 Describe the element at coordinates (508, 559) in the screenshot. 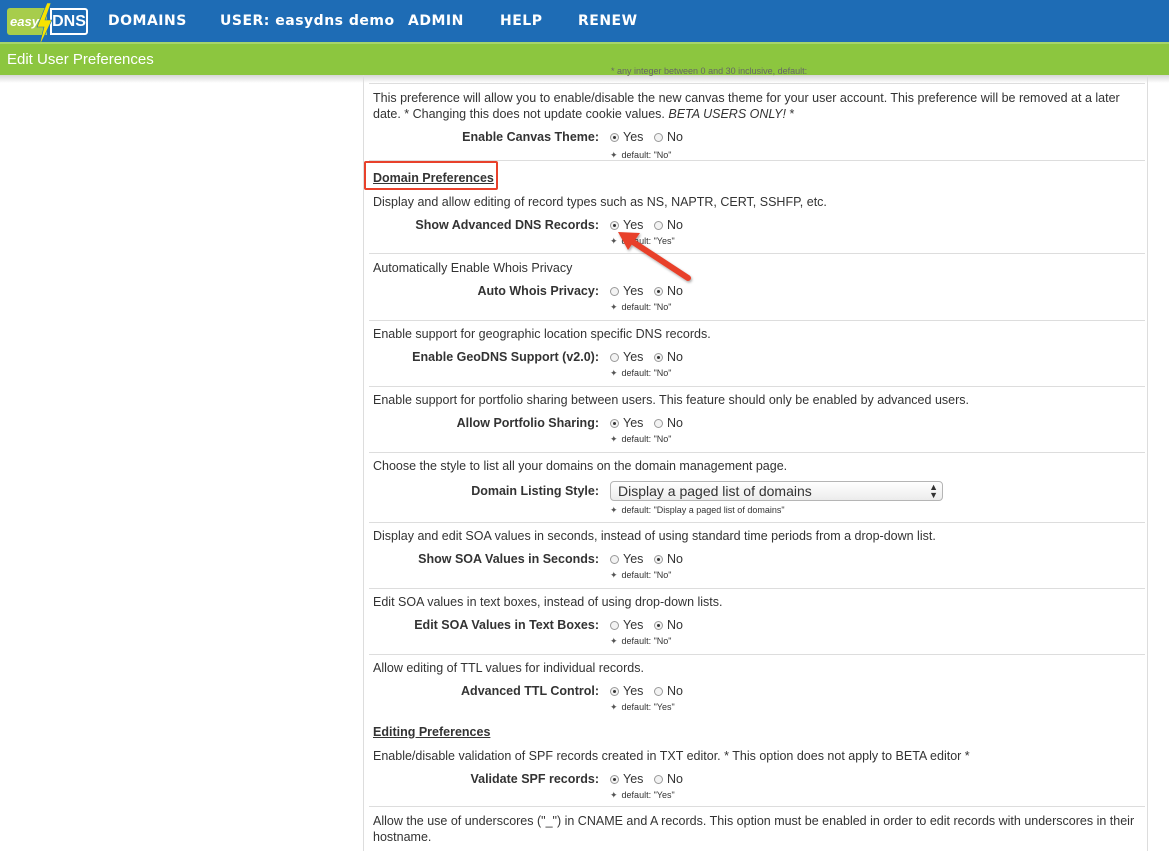

I see `pref-label: Show SOA Values in Seconds:` at that location.